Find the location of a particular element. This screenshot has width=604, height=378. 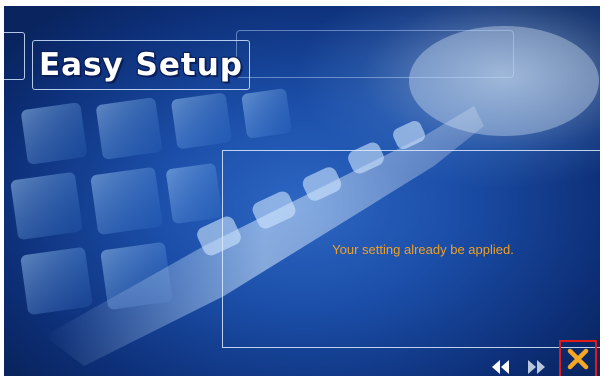

double-chevron-right-icon is located at coordinates (536, 367).